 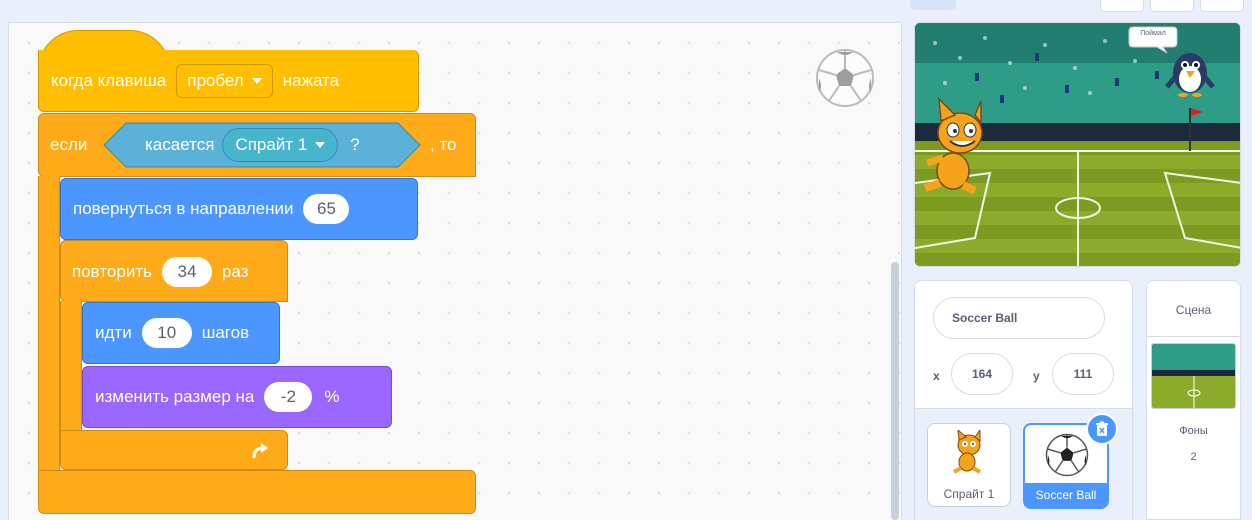 I want to click on if-block-arm, so click(x=49, y=324).